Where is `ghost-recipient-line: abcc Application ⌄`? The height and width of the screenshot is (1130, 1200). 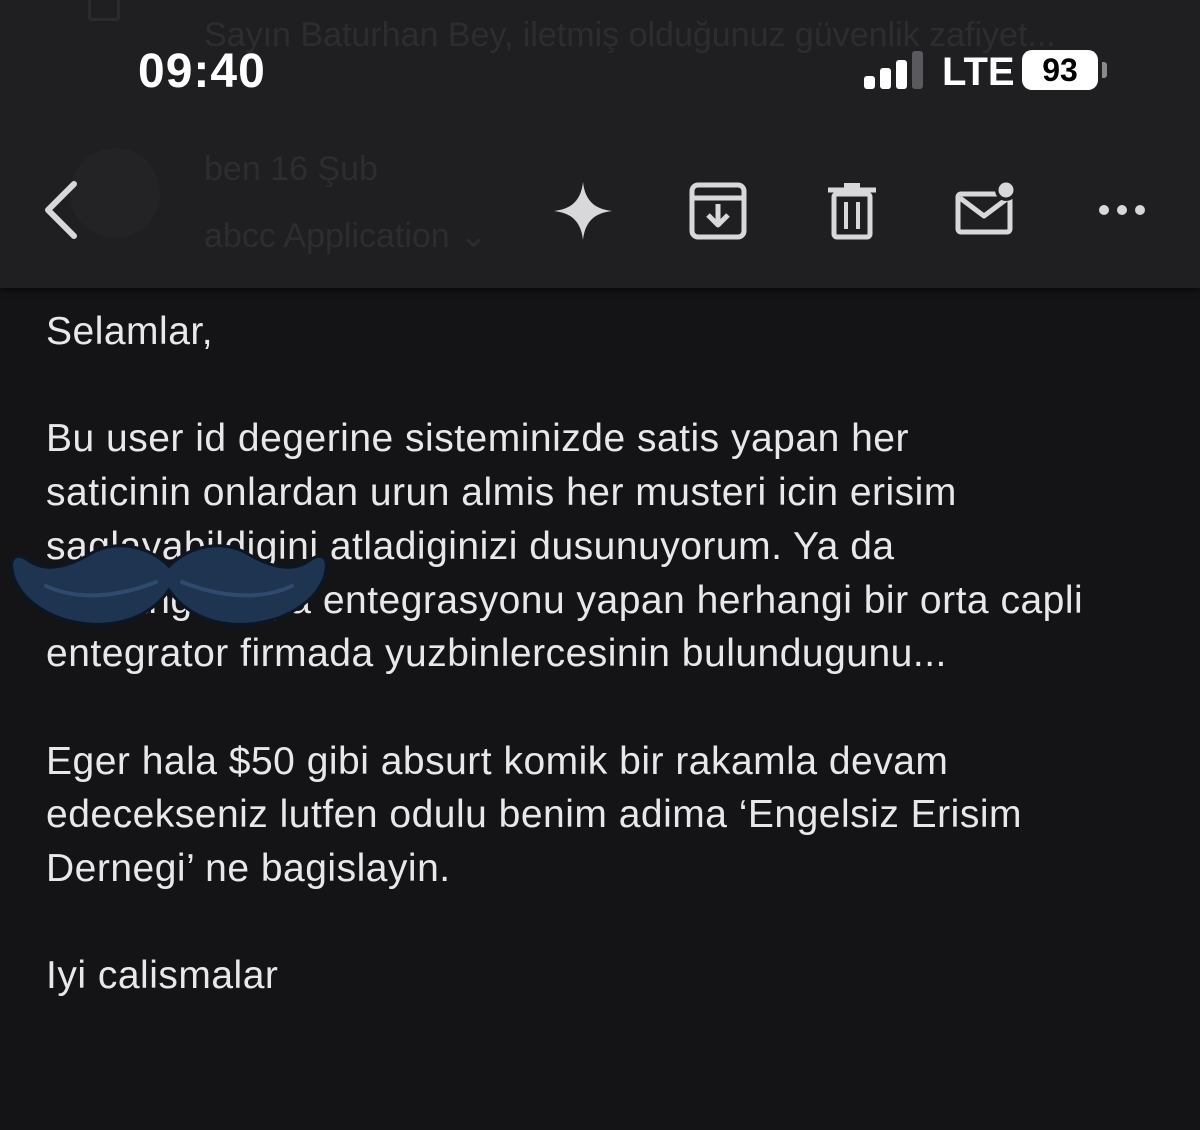 ghost-recipient-line: abcc Application ⌄ is located at coordinates (346, 236).